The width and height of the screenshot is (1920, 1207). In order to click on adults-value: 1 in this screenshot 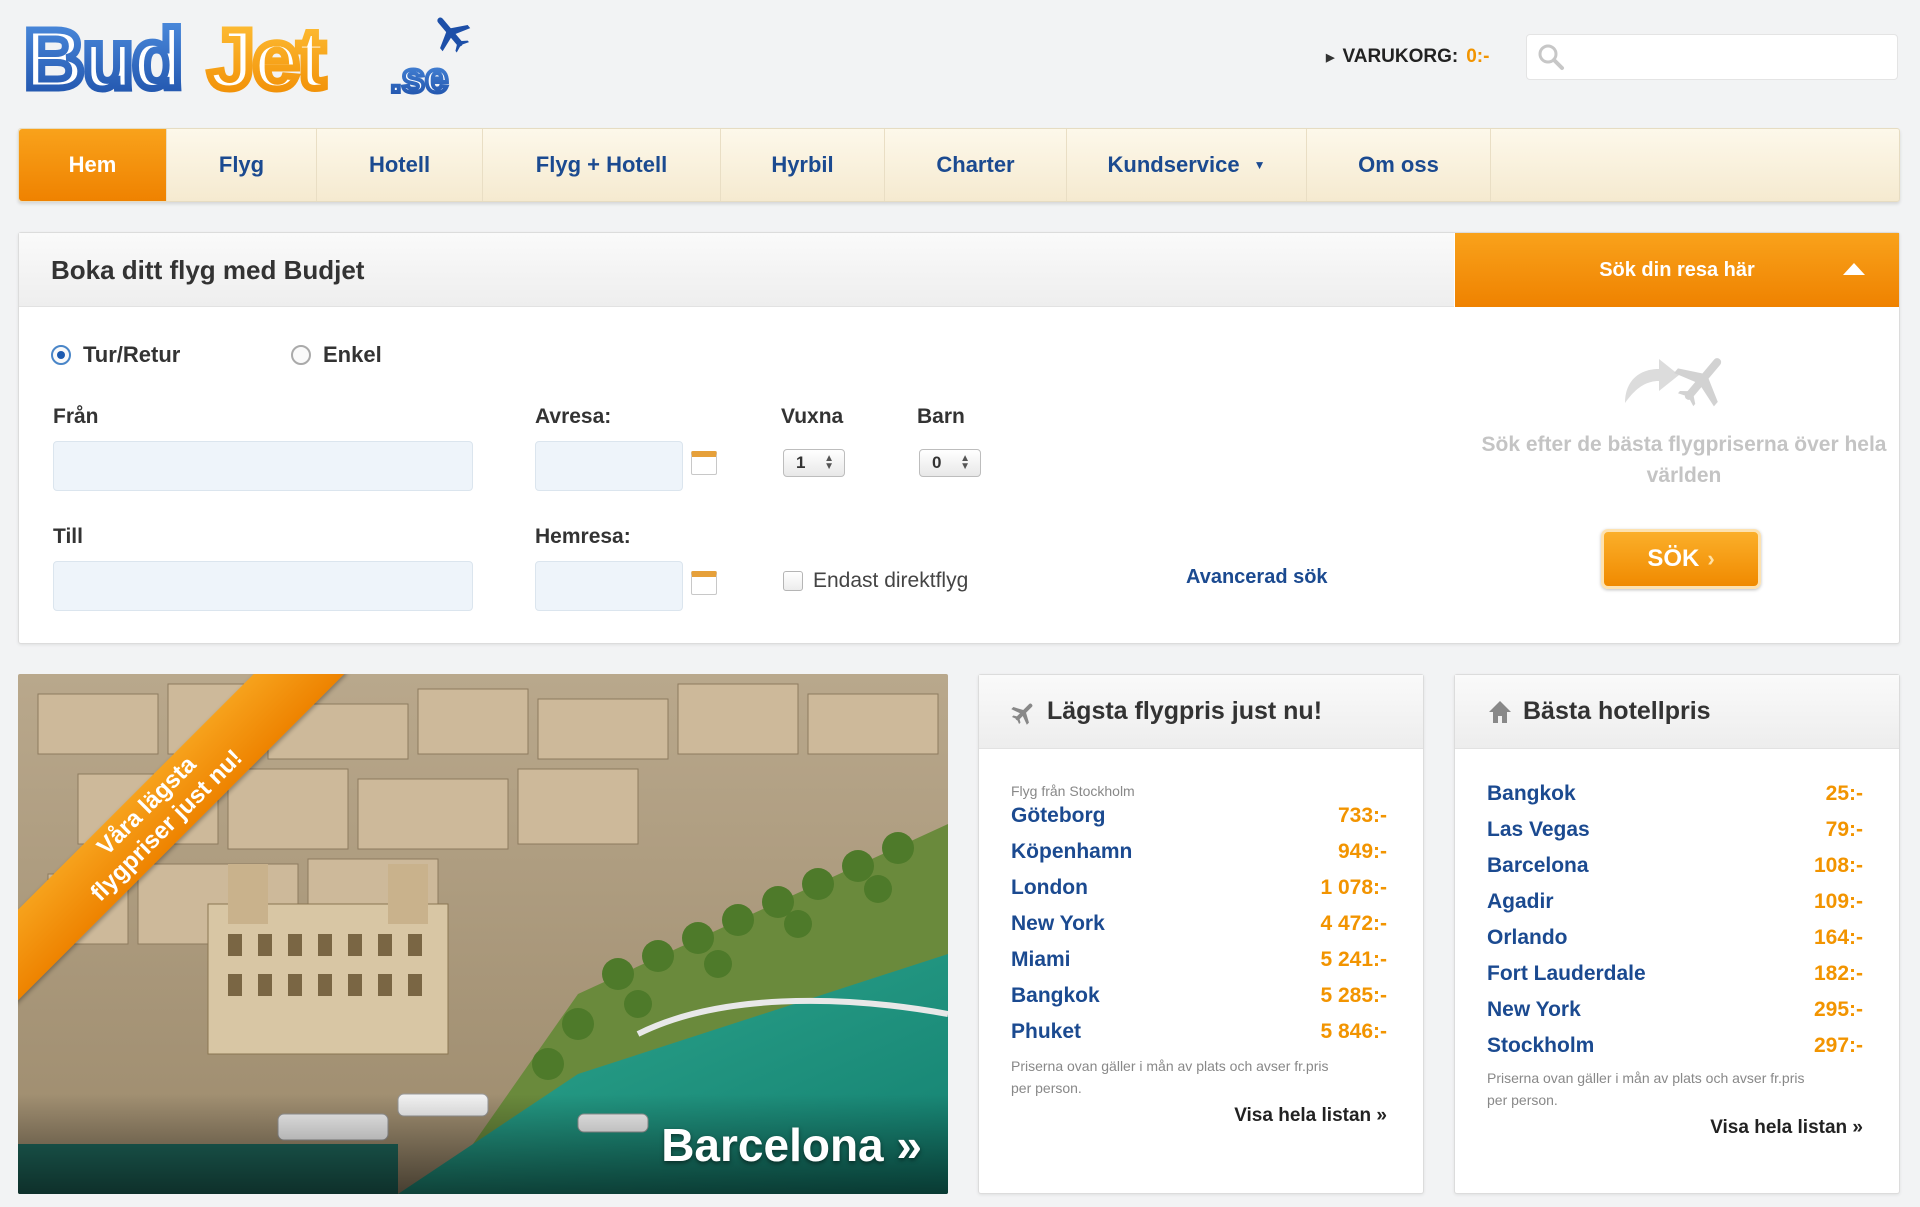, I will do `click(801, 462)`.